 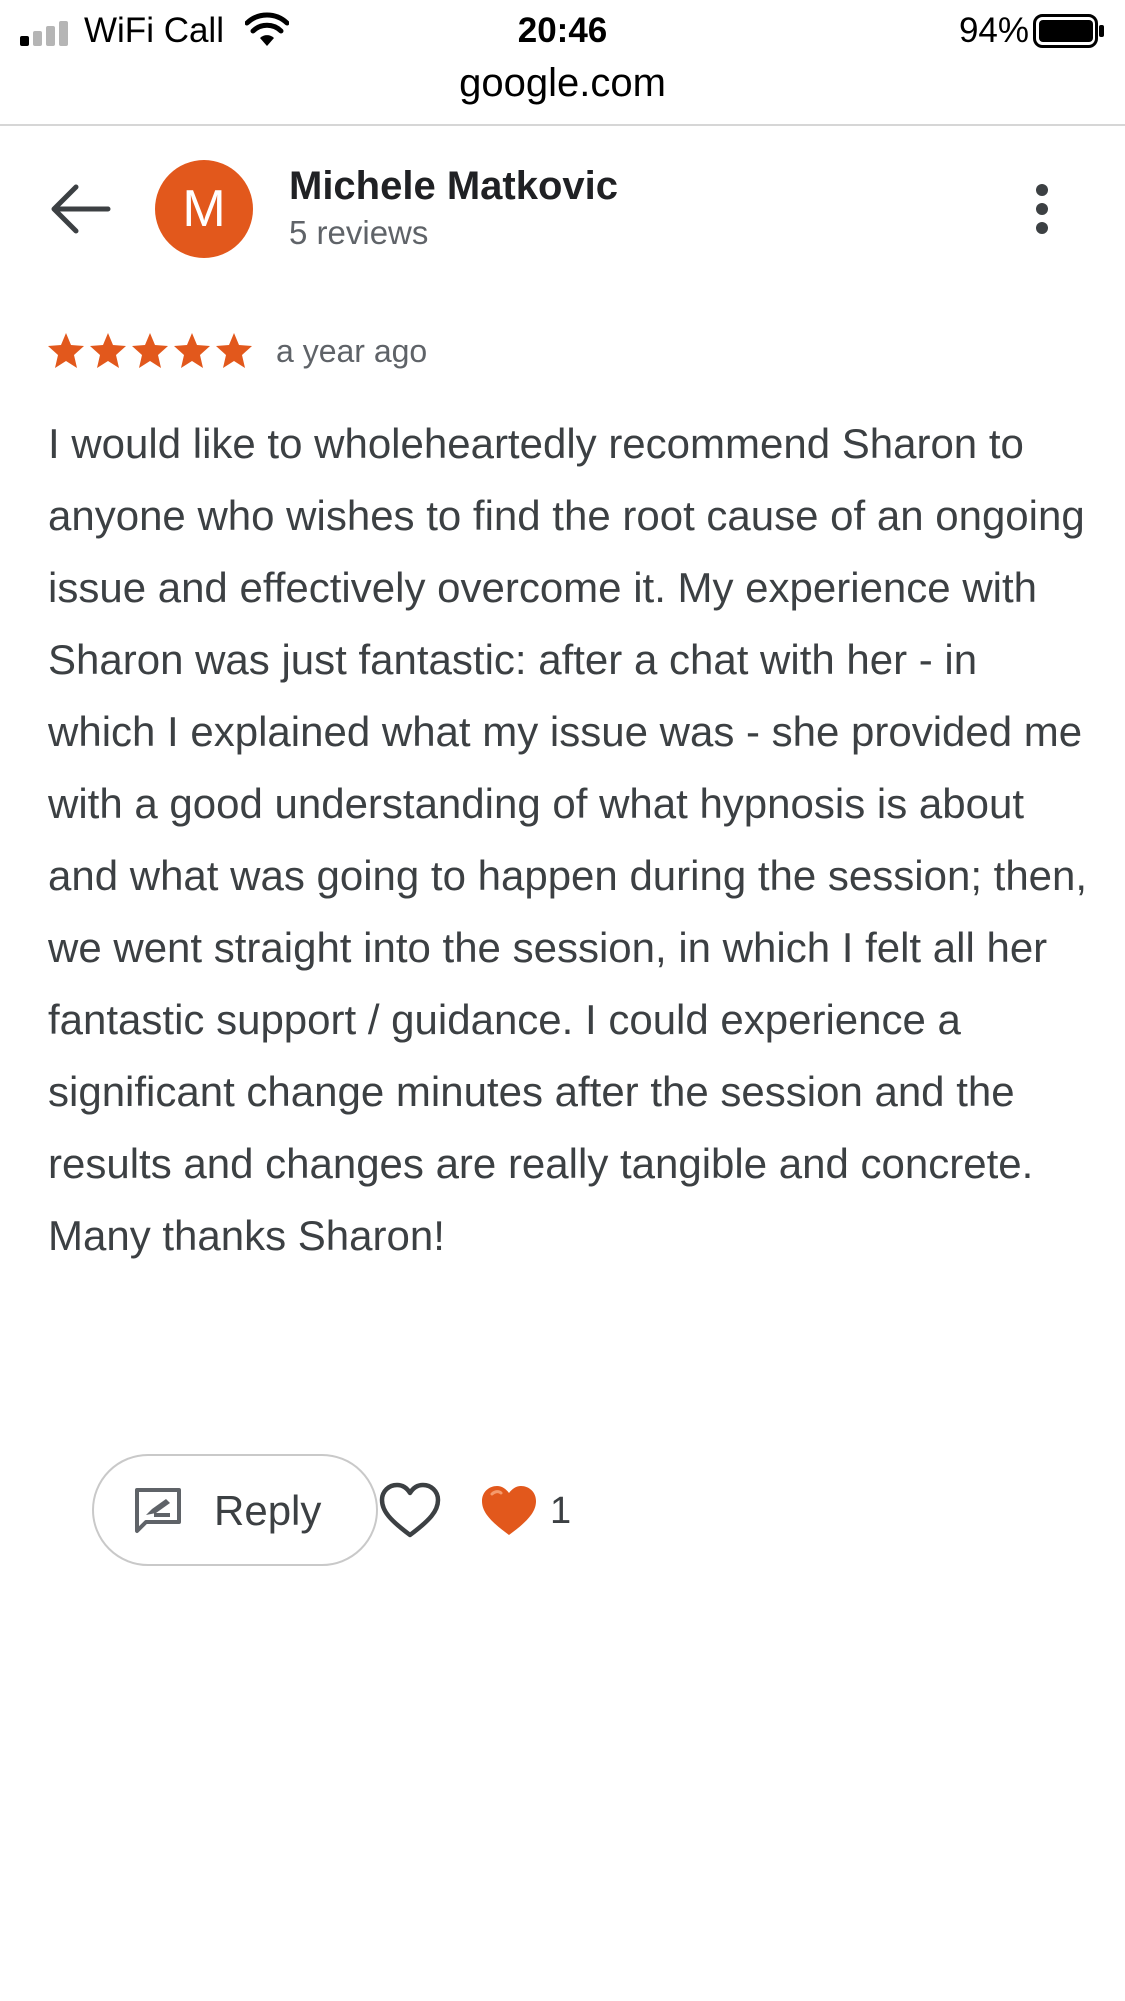 I want to click on review-time: a year ago, so click(x=352, y=351).